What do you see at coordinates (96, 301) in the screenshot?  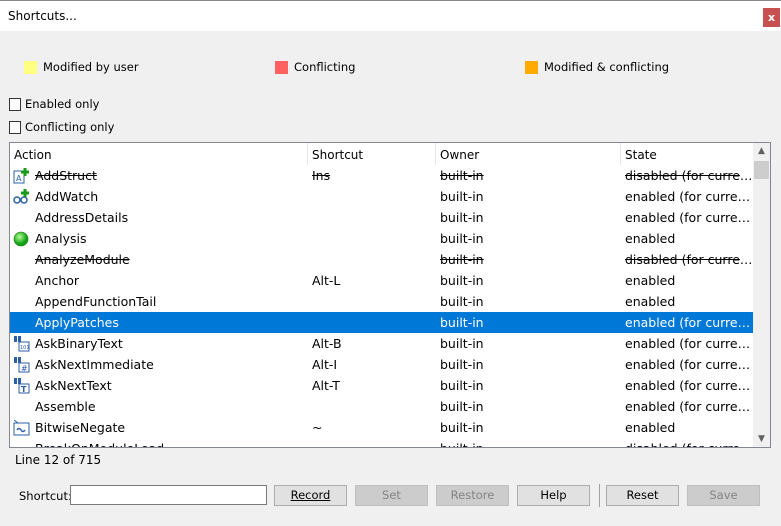 I see `action-cell: AppendFunctionTail` at bounding box center [96, 301].